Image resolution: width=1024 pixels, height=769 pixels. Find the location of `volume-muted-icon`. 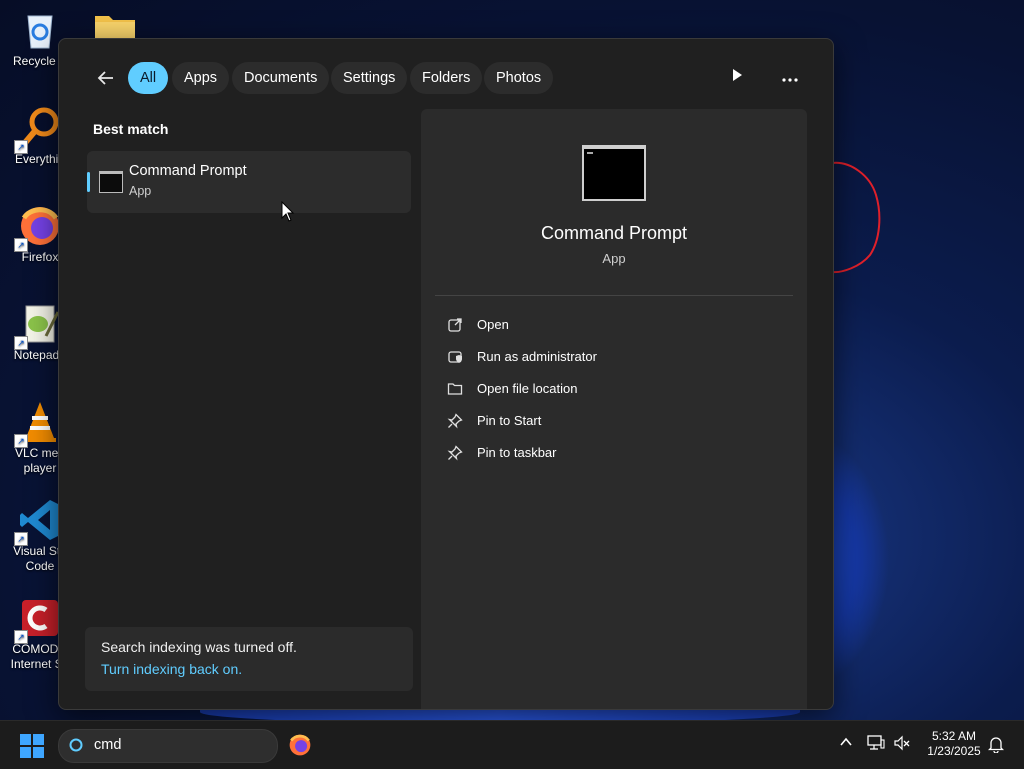

volume-muted-icon is located at coordinates (902, 743).